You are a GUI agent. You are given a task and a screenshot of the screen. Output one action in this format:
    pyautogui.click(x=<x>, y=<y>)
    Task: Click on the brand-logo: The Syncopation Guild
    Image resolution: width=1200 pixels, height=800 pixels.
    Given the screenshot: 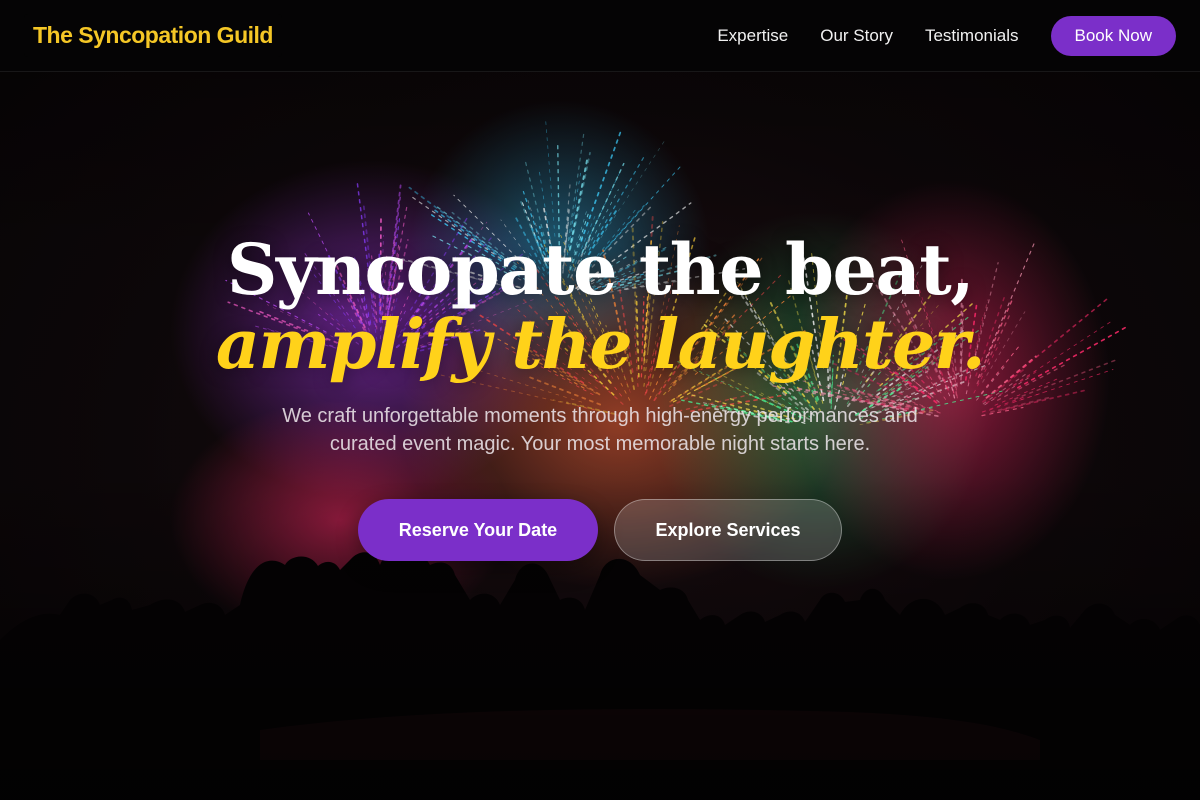 What is the action you would take?
    pyautogui.click(x=153, y=35)
    